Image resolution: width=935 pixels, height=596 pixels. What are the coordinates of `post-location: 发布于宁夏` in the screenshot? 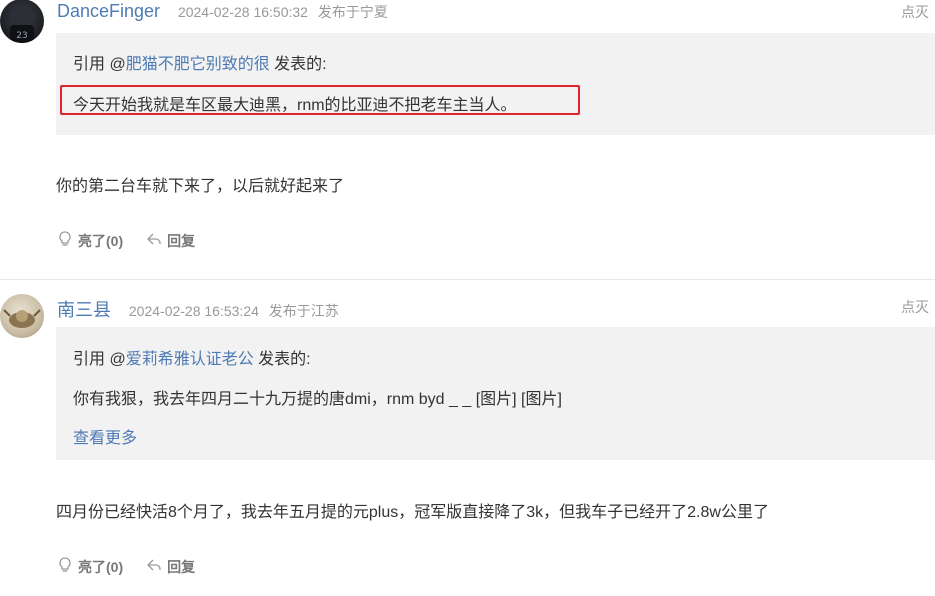 It's located at (352, 12).